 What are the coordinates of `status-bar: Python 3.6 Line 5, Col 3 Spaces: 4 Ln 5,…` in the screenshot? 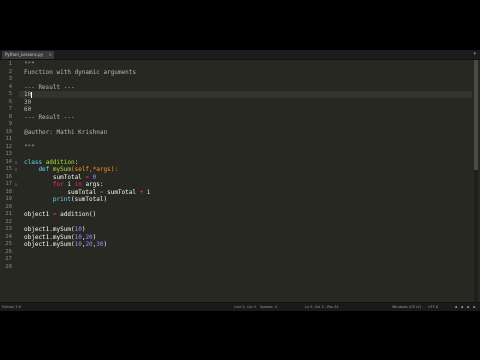 It's located at (240, 306).